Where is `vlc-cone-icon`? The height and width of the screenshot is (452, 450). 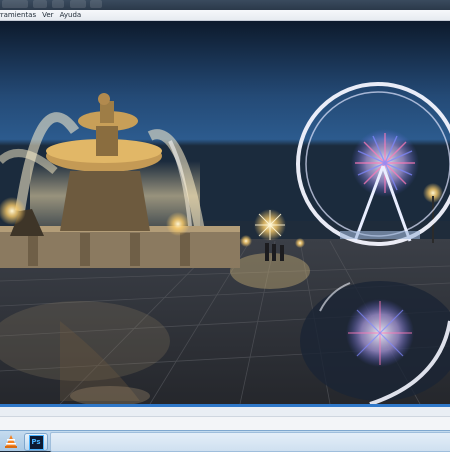
vlc-cone-icon is located at coordinates (11, 441).